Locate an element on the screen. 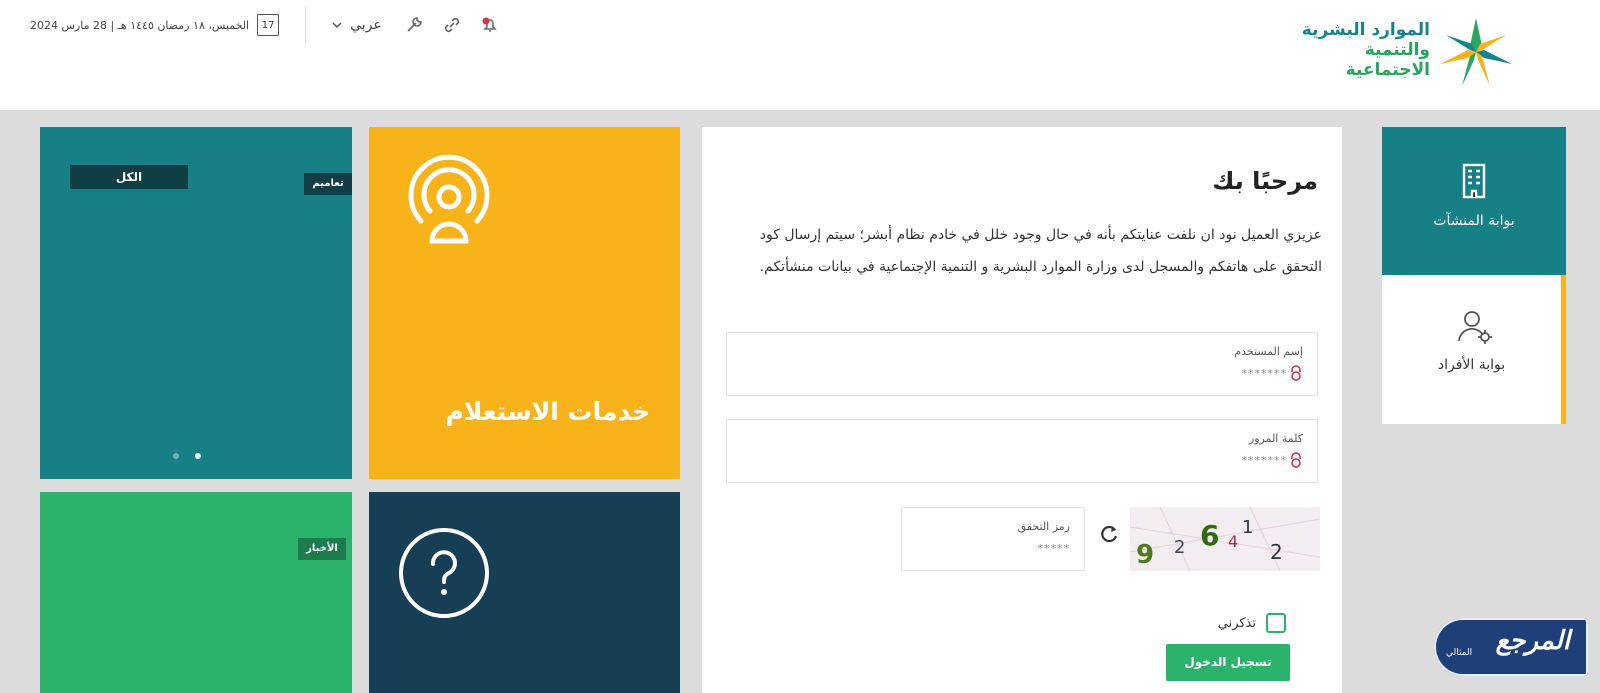 The width and height of the screenshot is (1600, 693). building-icon is located at coordinates (1474, 181).